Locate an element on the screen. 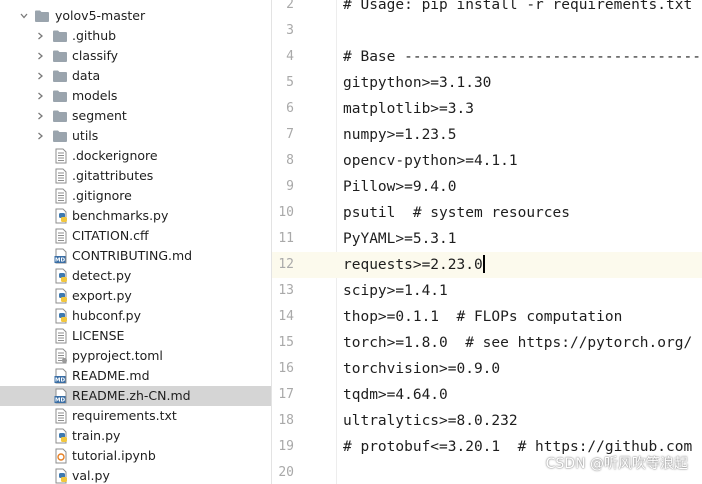 The height and width of the screenshot is (484, 702). tree-file: .dockerignore is located at coordinates (135, 156).